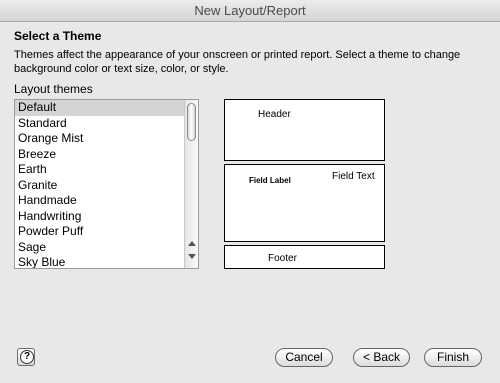 This screenshot has width=500, height=383. I want to click on back-button: < Back, so click(381, 357).